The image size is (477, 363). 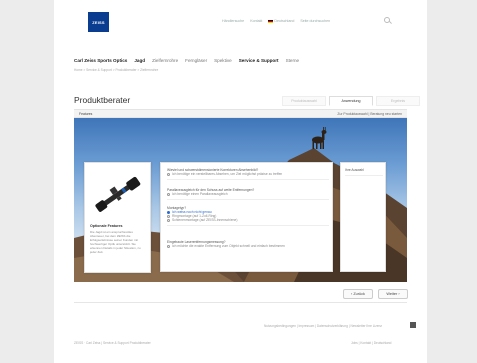 I want to click on contact-link: Kontakt, so click(x=256, y=21).